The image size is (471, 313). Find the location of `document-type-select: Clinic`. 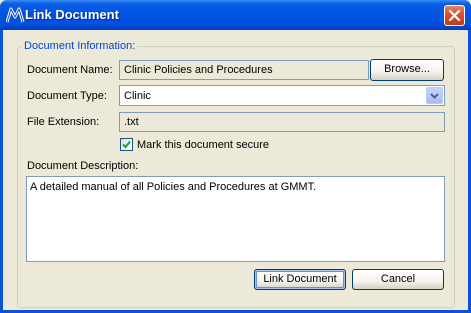

document-type-select: Clinic is located at coordinates (282, 95).